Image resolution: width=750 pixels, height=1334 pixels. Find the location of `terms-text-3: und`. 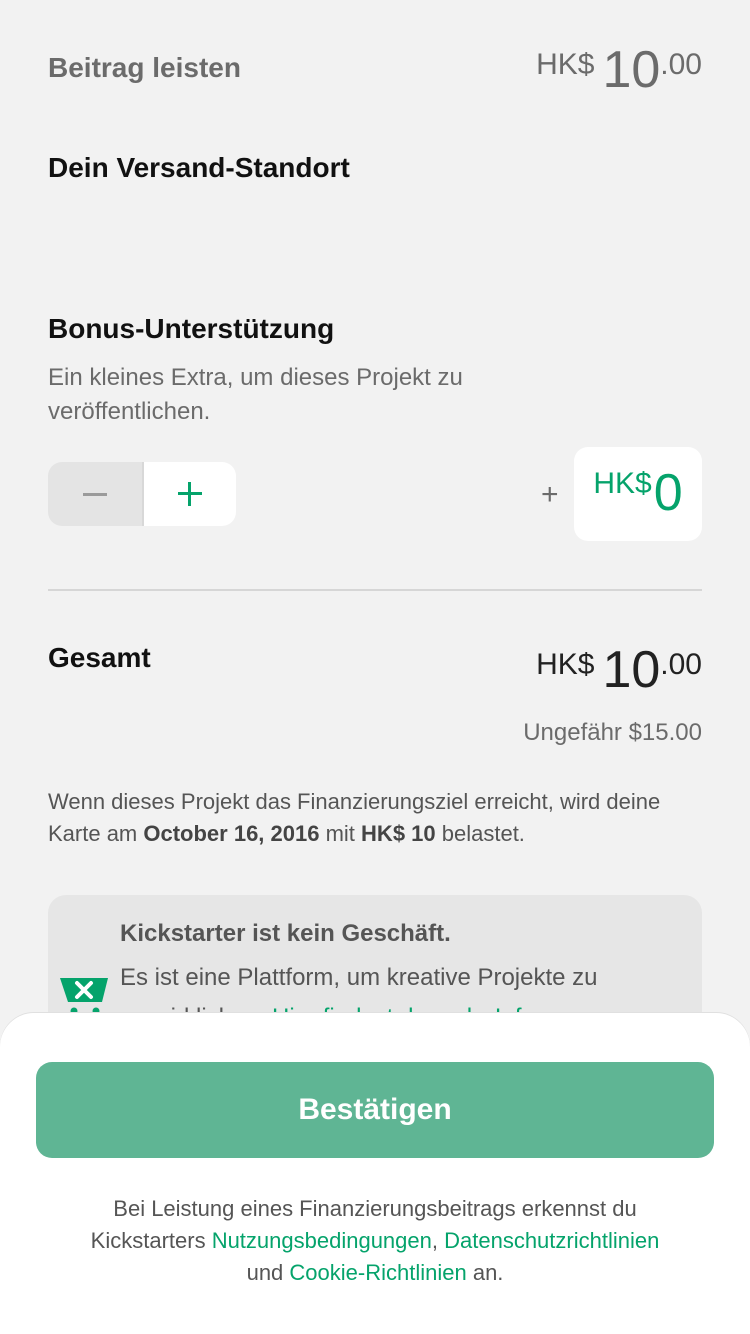

terms-text-3: und is located at coordinates (268, 1272).